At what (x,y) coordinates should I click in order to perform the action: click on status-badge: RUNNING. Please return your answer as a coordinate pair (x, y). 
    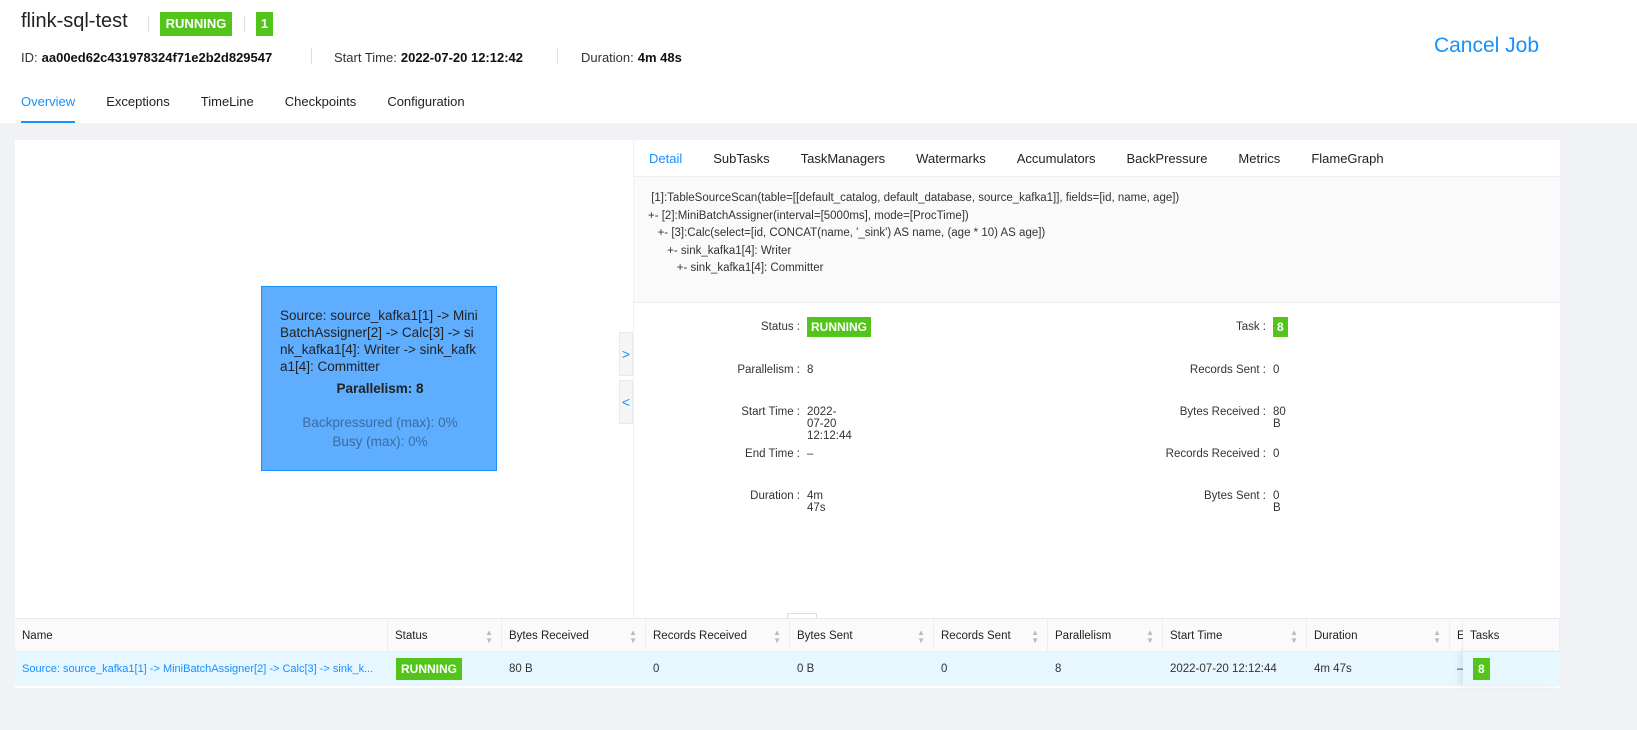
    Looking at the image, I should click on (429, 669).